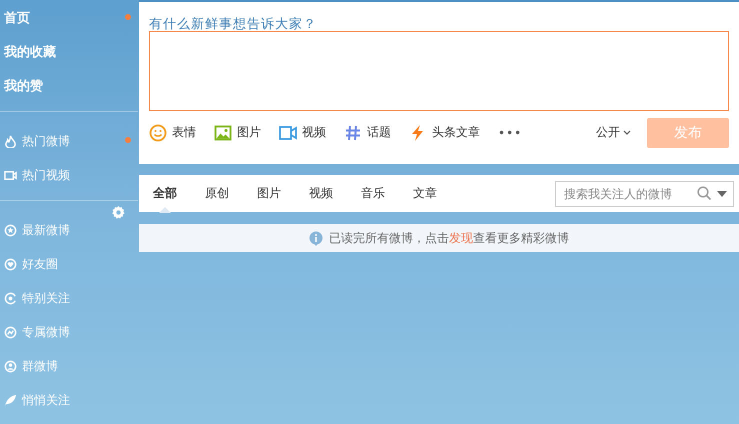 This screenshot has height=424, width=739. I want to click on eye-icon, so click(10, 298).